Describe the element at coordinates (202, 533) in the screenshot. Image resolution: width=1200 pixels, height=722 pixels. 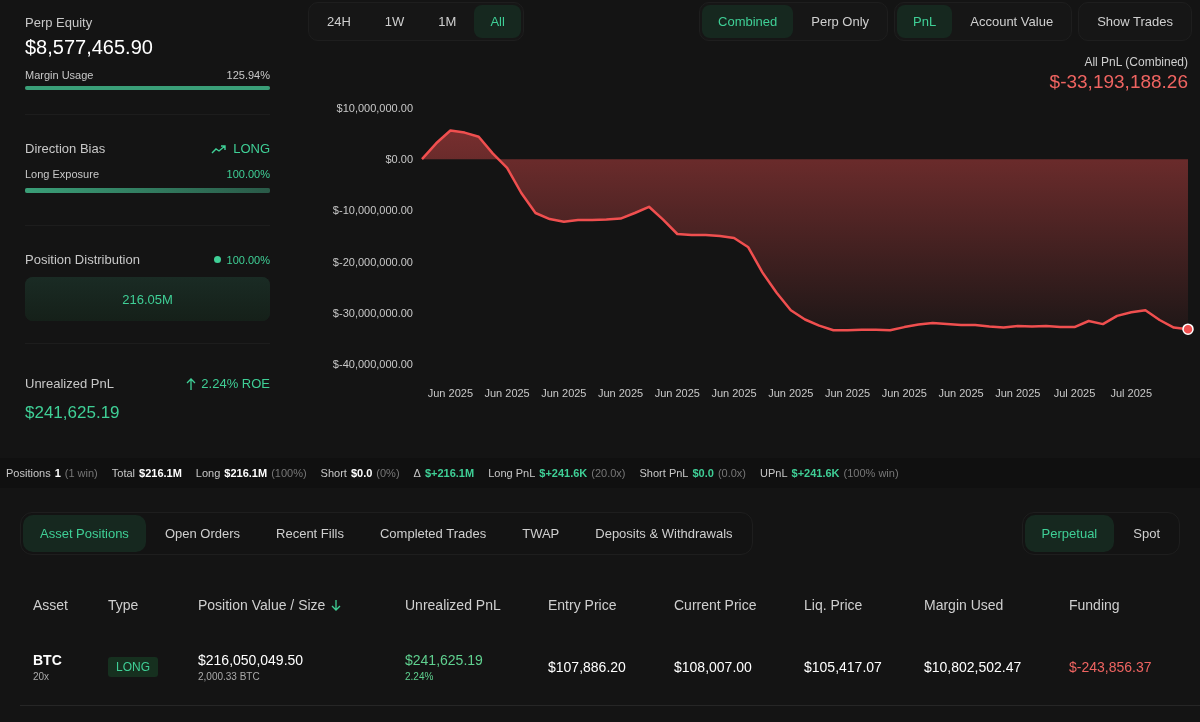
I see `tab: Open Orders` at that location.